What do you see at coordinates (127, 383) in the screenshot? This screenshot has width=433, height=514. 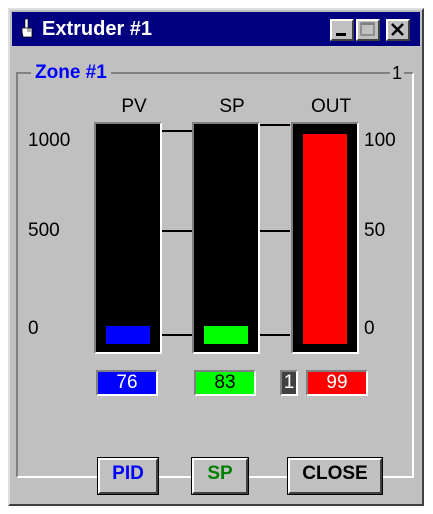 I see `pv-value: 76` at bounding box center [127, 383].